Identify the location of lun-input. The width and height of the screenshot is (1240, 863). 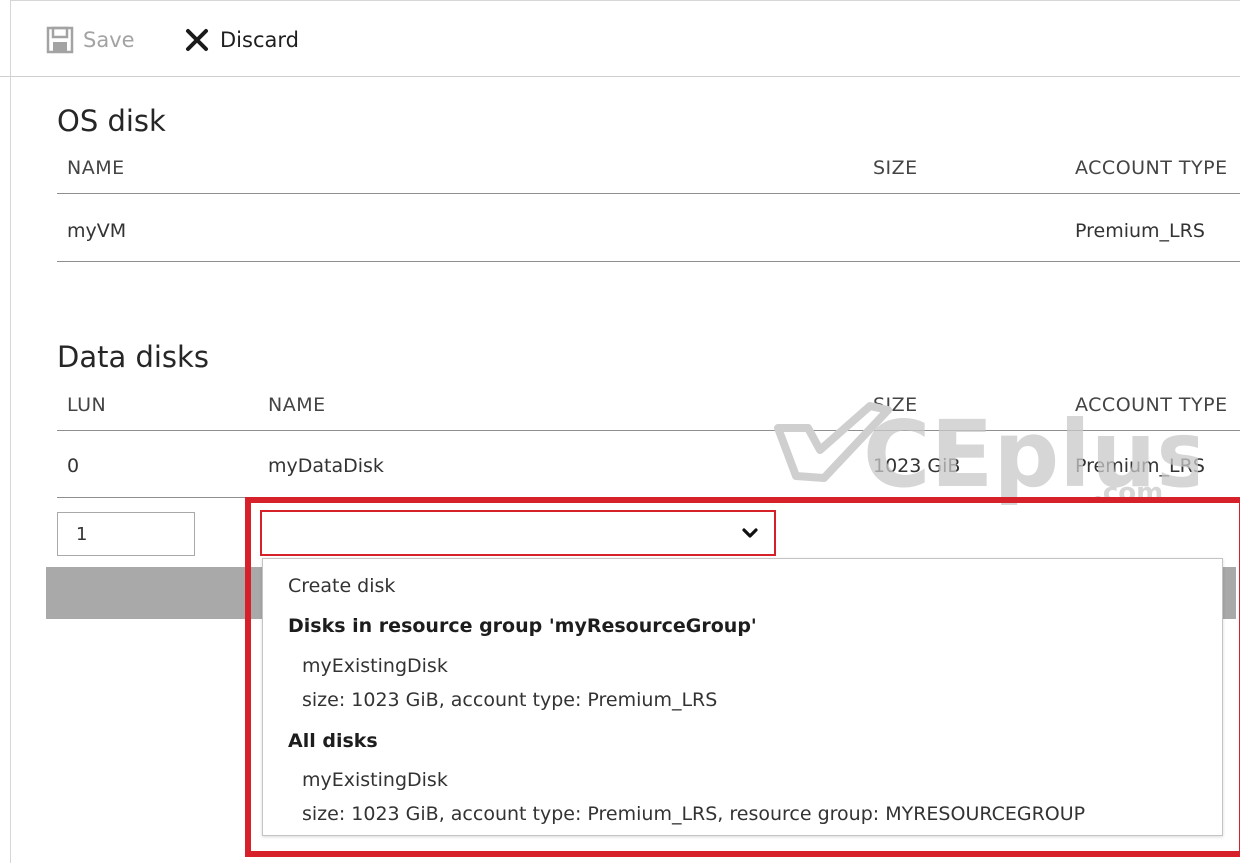
(126, 534).